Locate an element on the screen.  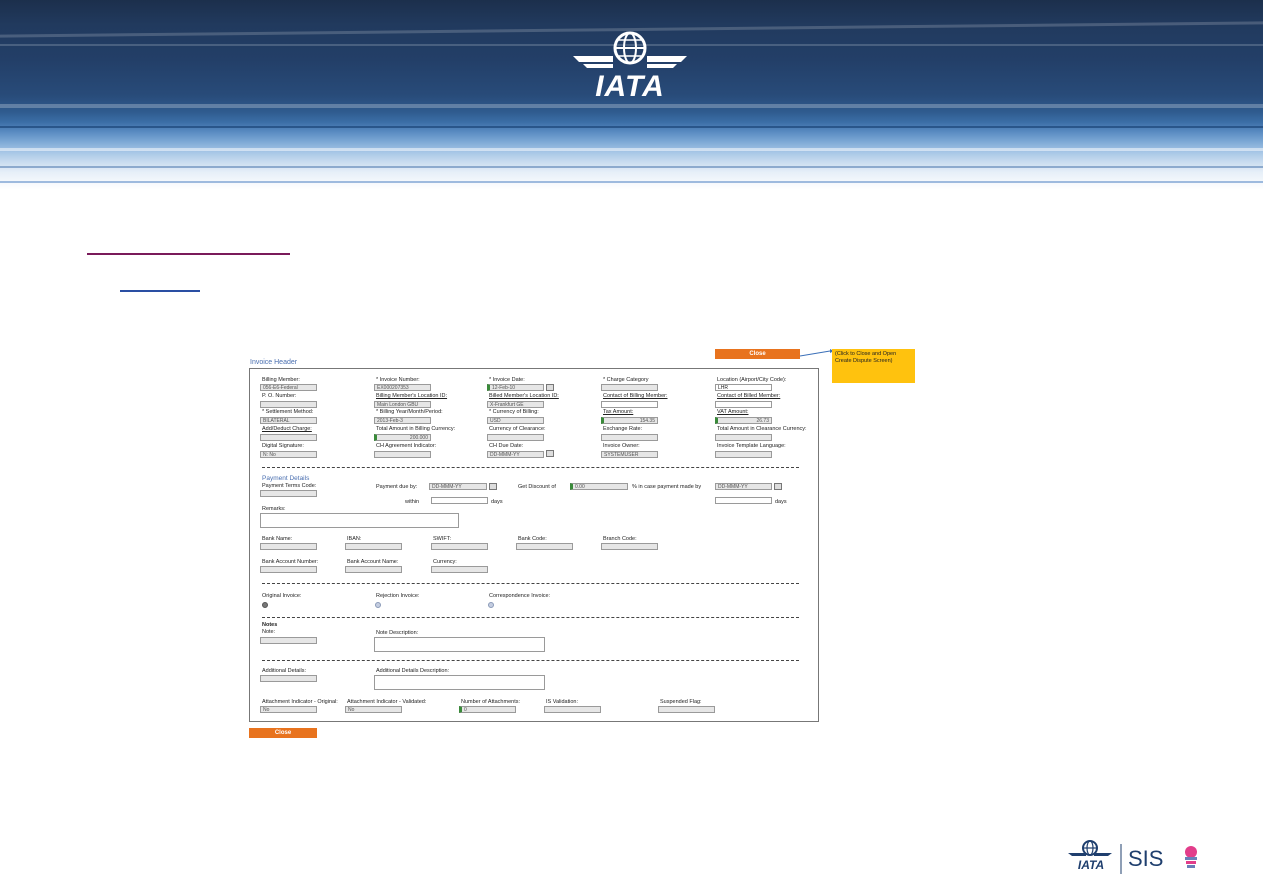
days-label-2: days is located at coordinates (781, 502).